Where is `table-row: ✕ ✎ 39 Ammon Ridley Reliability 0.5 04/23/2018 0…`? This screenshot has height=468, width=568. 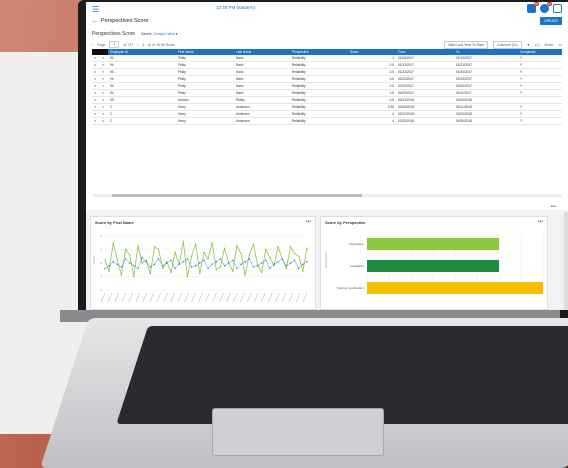 table-row: ✕ ✎ 39 Ammon Ridley Reliability 0.5 04/23/2018 0… is located at coordinates (327, 100).